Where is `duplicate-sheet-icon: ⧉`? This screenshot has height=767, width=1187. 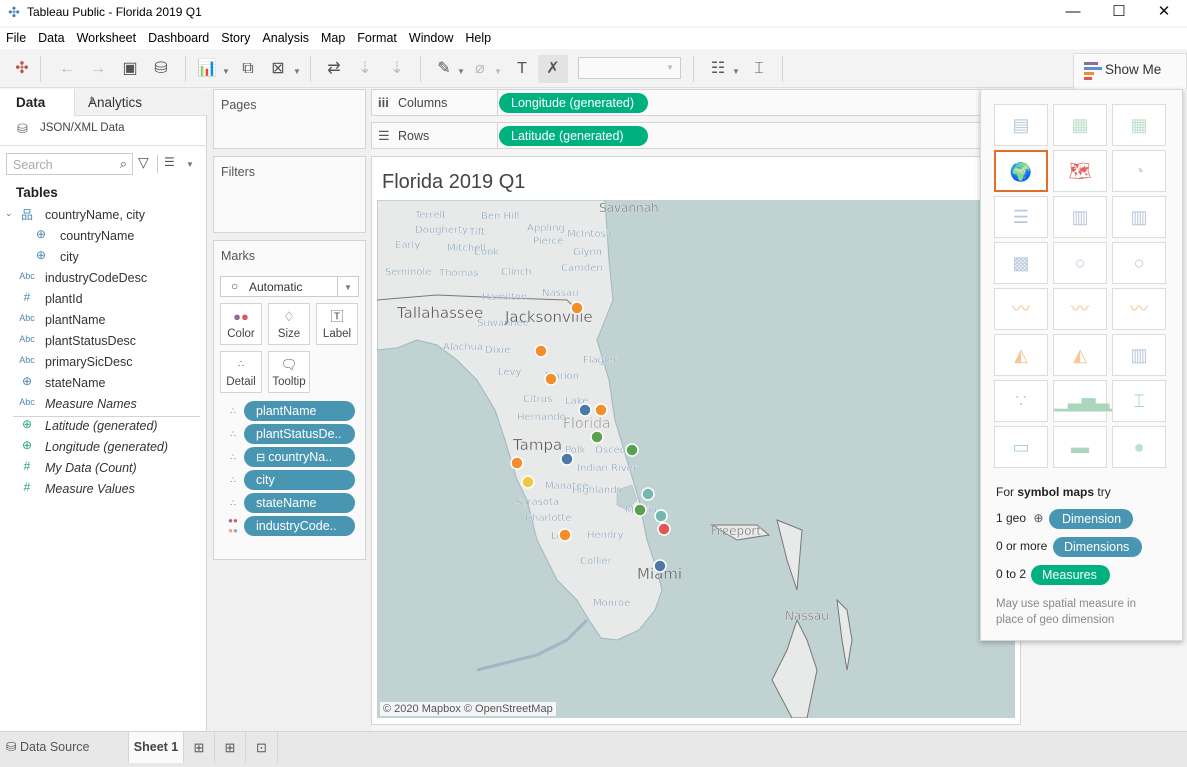
duplicate-sheet-icon: ⧉ is located at coordinates (248, 69).